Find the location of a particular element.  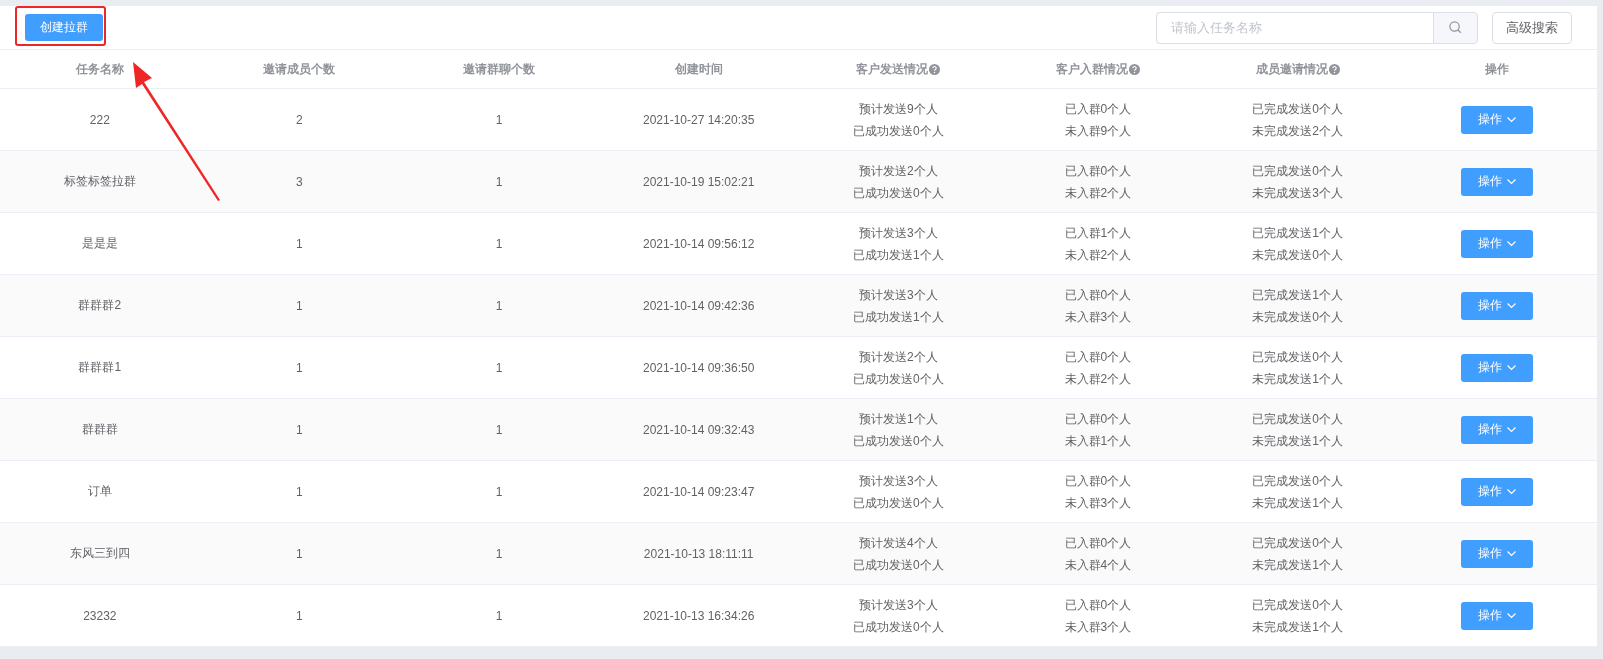

table-cell: 2021-10-13 16:34:26 is located at coordinates (698, 615).